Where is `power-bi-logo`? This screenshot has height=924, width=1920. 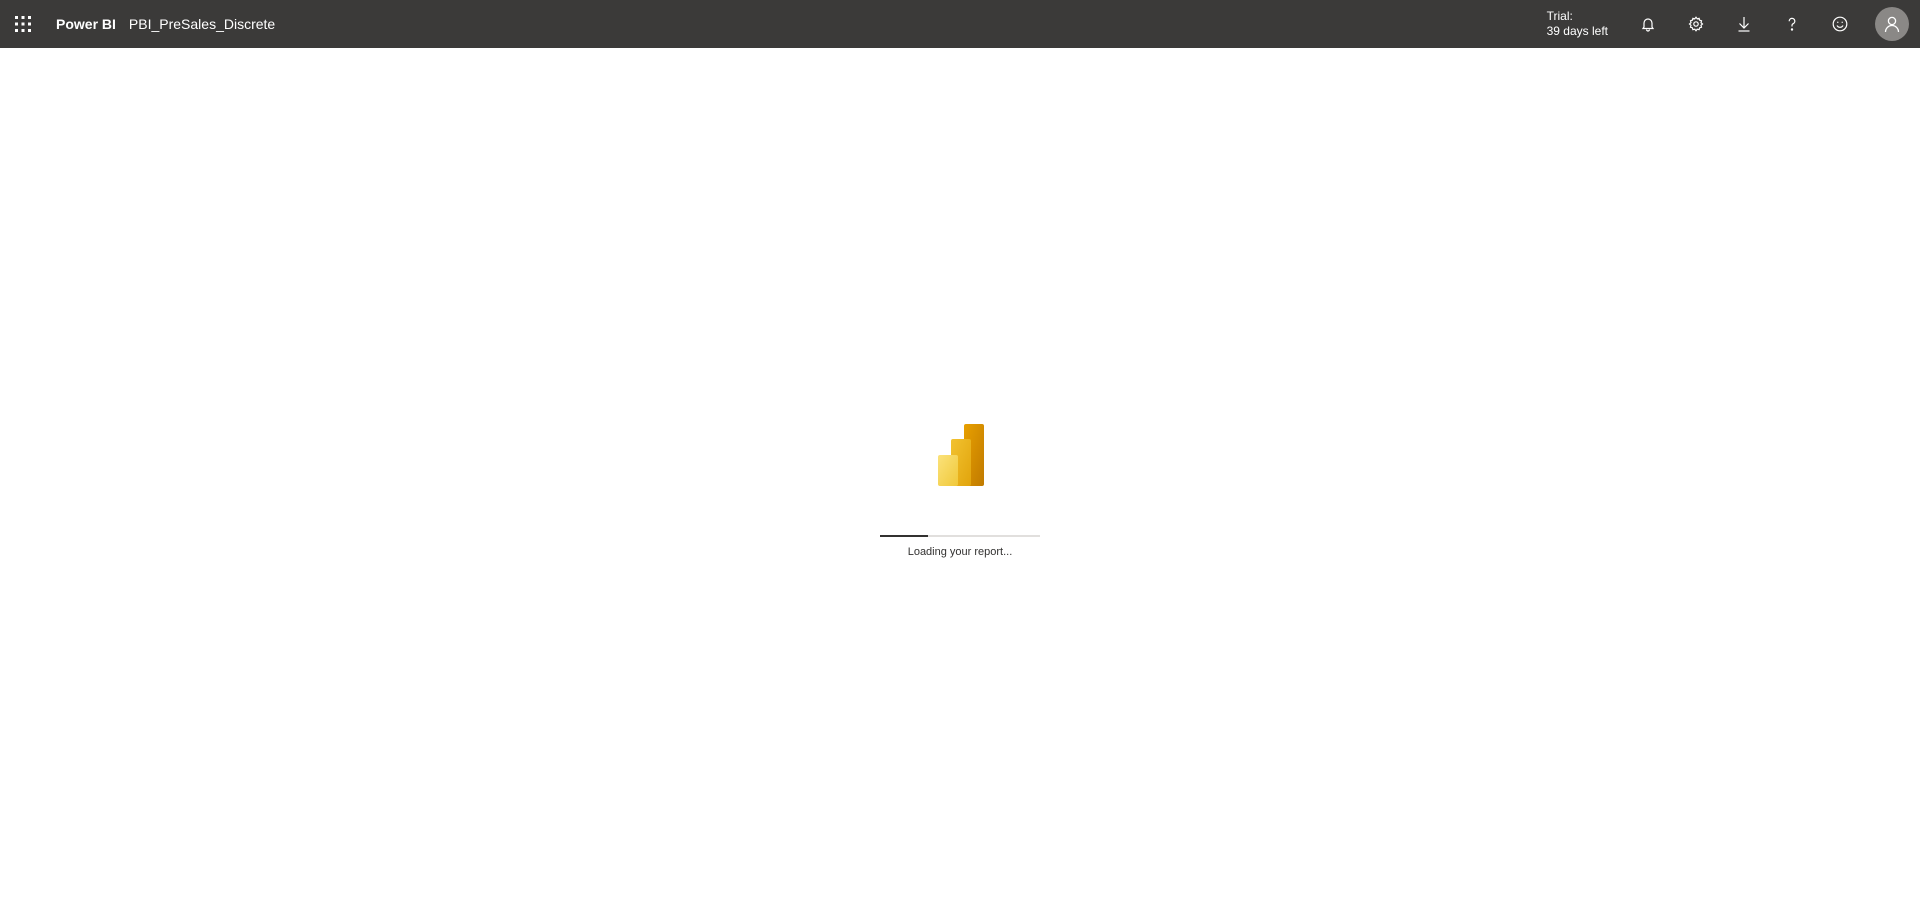
power-bi-logo is located at coordinates (961, 455).